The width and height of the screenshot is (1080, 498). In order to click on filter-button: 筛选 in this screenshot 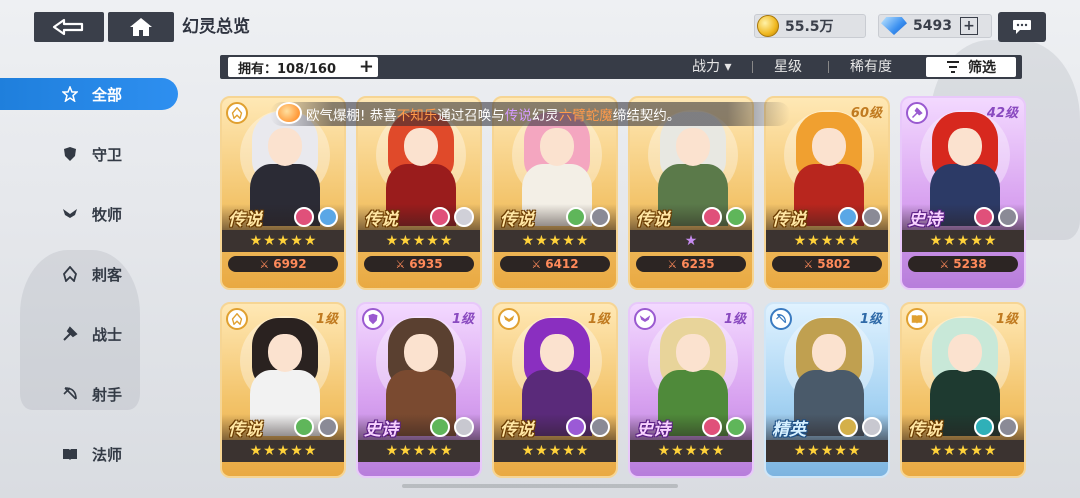, I will do `click(971, 67)`.